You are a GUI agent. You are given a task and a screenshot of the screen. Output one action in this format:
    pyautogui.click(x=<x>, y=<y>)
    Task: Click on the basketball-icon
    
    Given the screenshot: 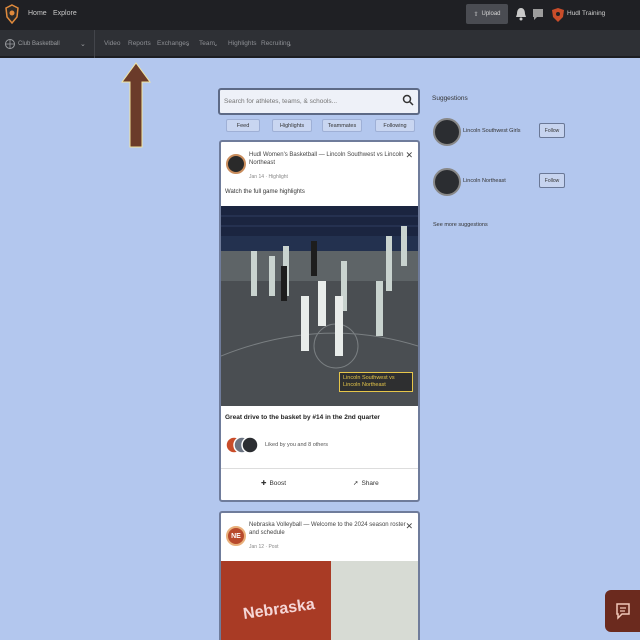 What is the action you would take?
    pyautogui.click(x=10, y=44)
    